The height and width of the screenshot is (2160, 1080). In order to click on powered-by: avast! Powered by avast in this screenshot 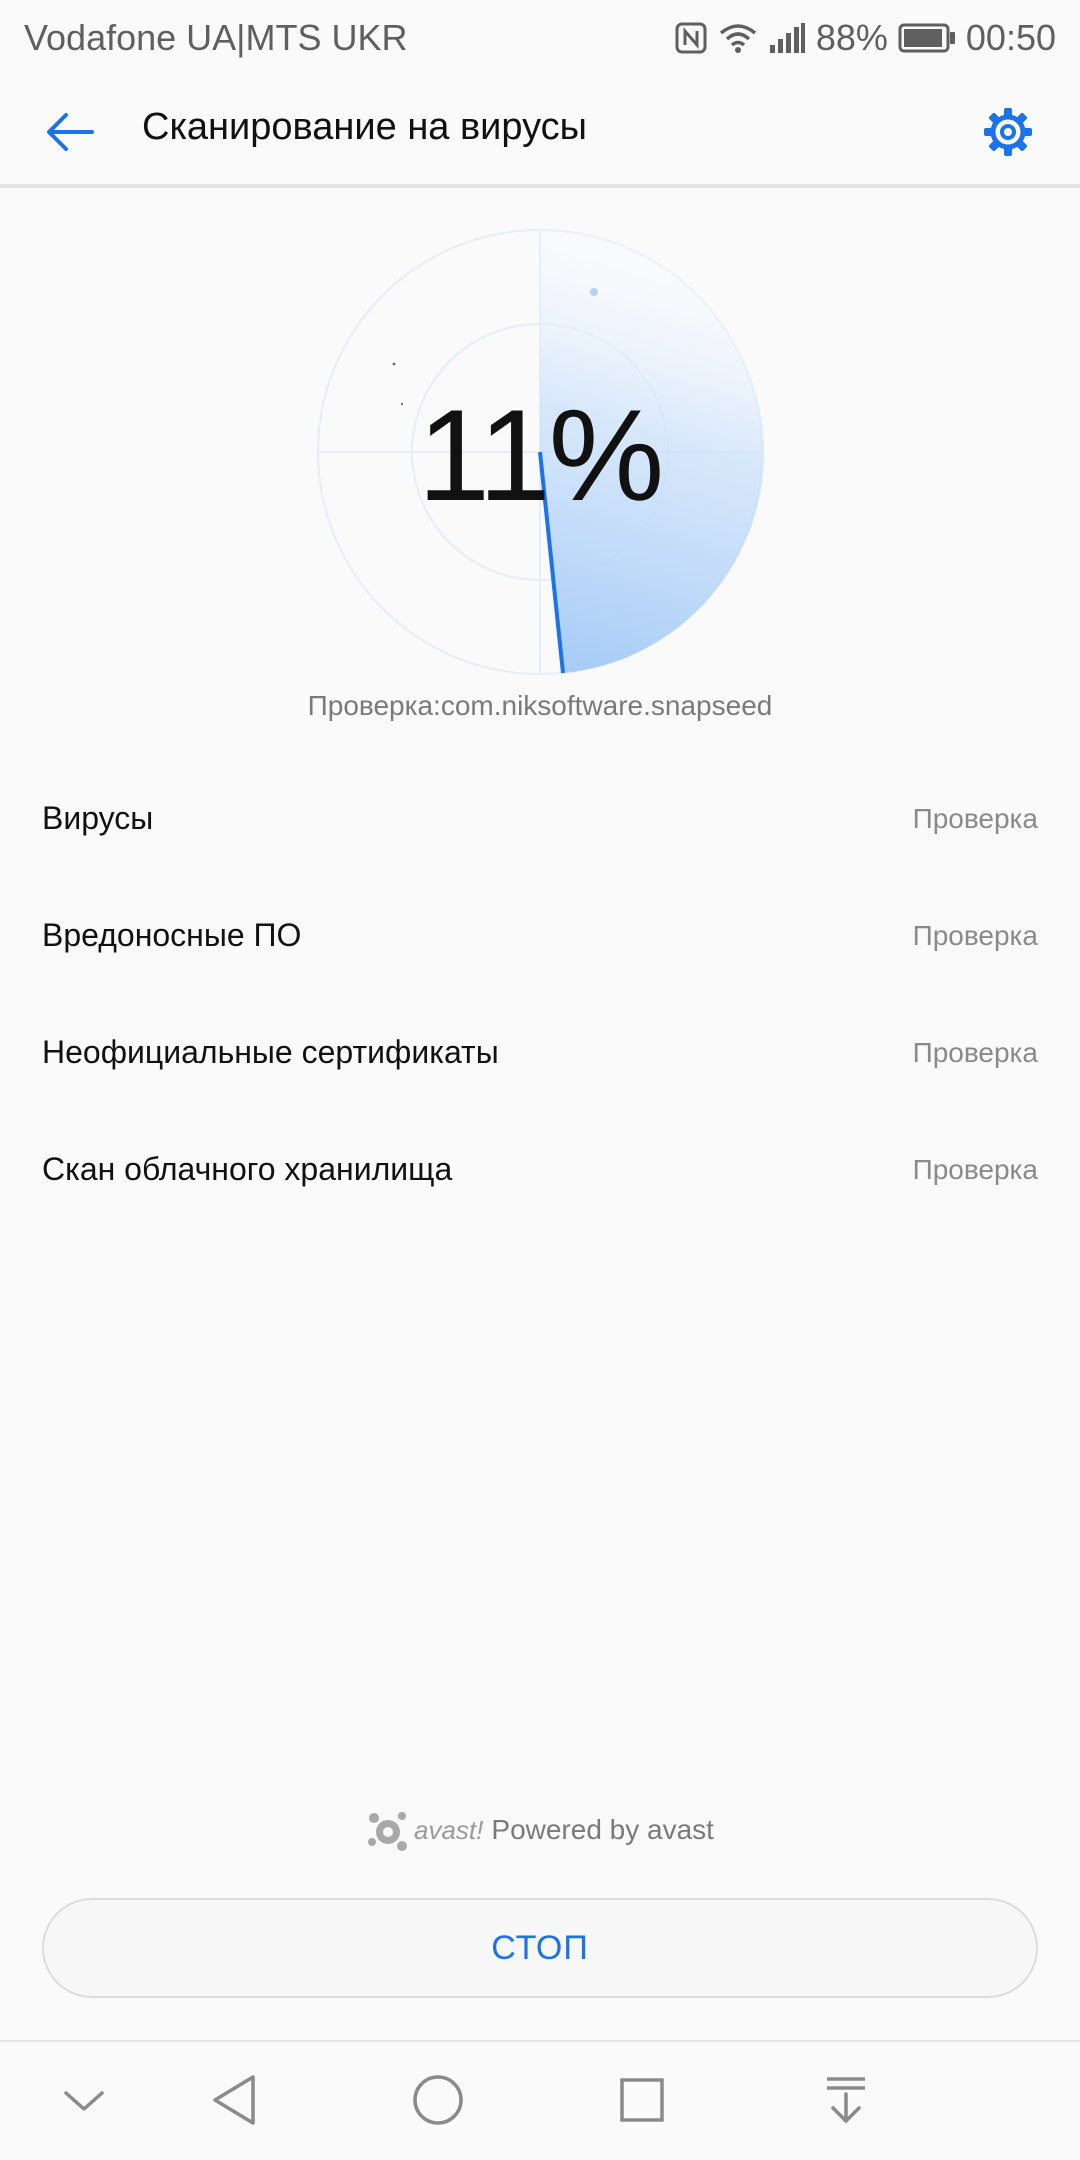, I will do `click(540, 1830)`.